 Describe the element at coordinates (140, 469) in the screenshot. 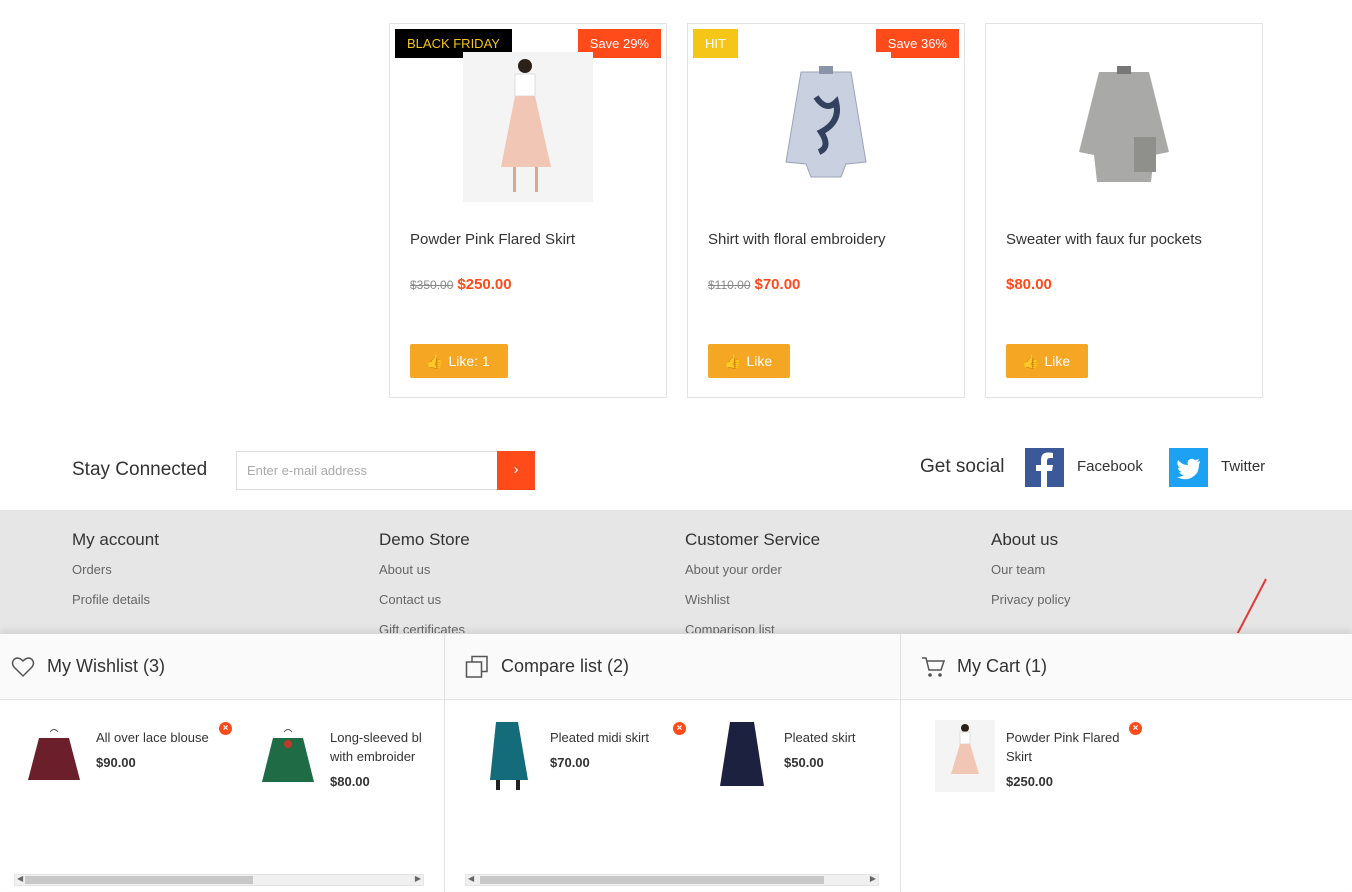

I see `stay-connected-title: Stay Connected` at that location.